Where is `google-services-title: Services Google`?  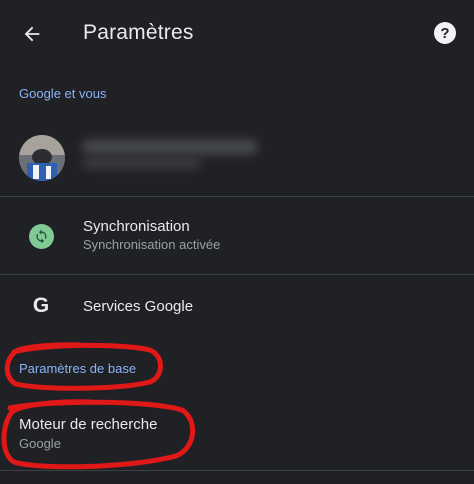 google-services-title: Services Google is located at coordinates (138, 306).